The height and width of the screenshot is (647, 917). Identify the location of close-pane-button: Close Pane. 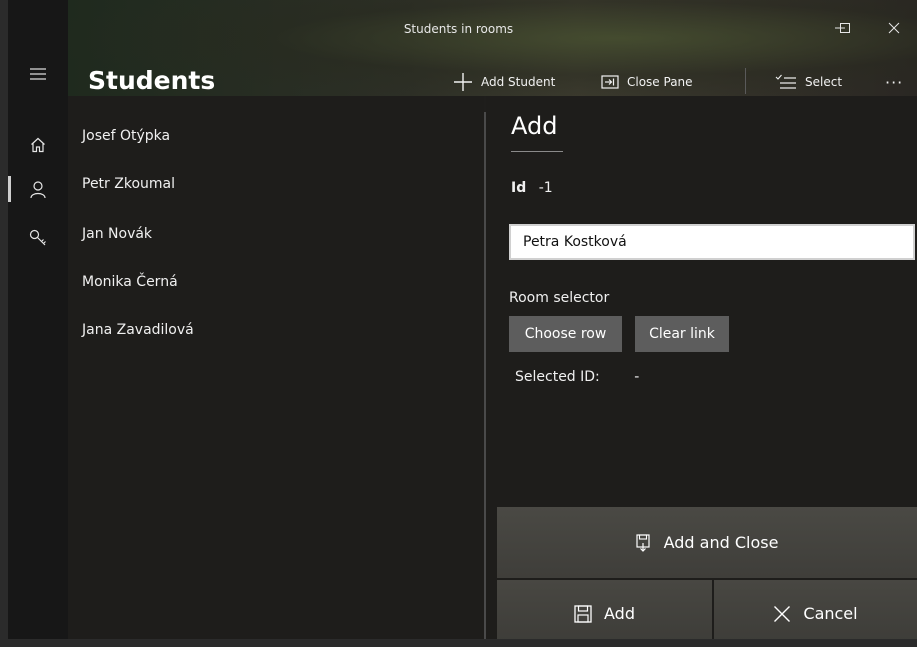
(647, 82).